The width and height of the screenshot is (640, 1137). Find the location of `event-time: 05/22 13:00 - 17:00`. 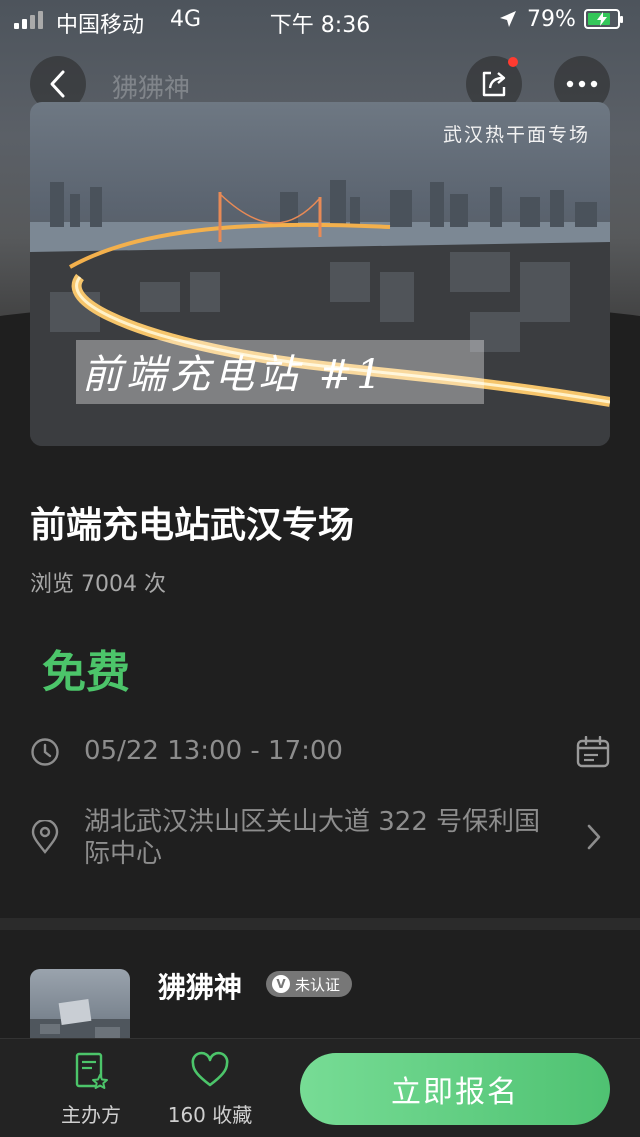

event-time: 05/22 13:00 - 17:00 is located at coordinates (213, 751).